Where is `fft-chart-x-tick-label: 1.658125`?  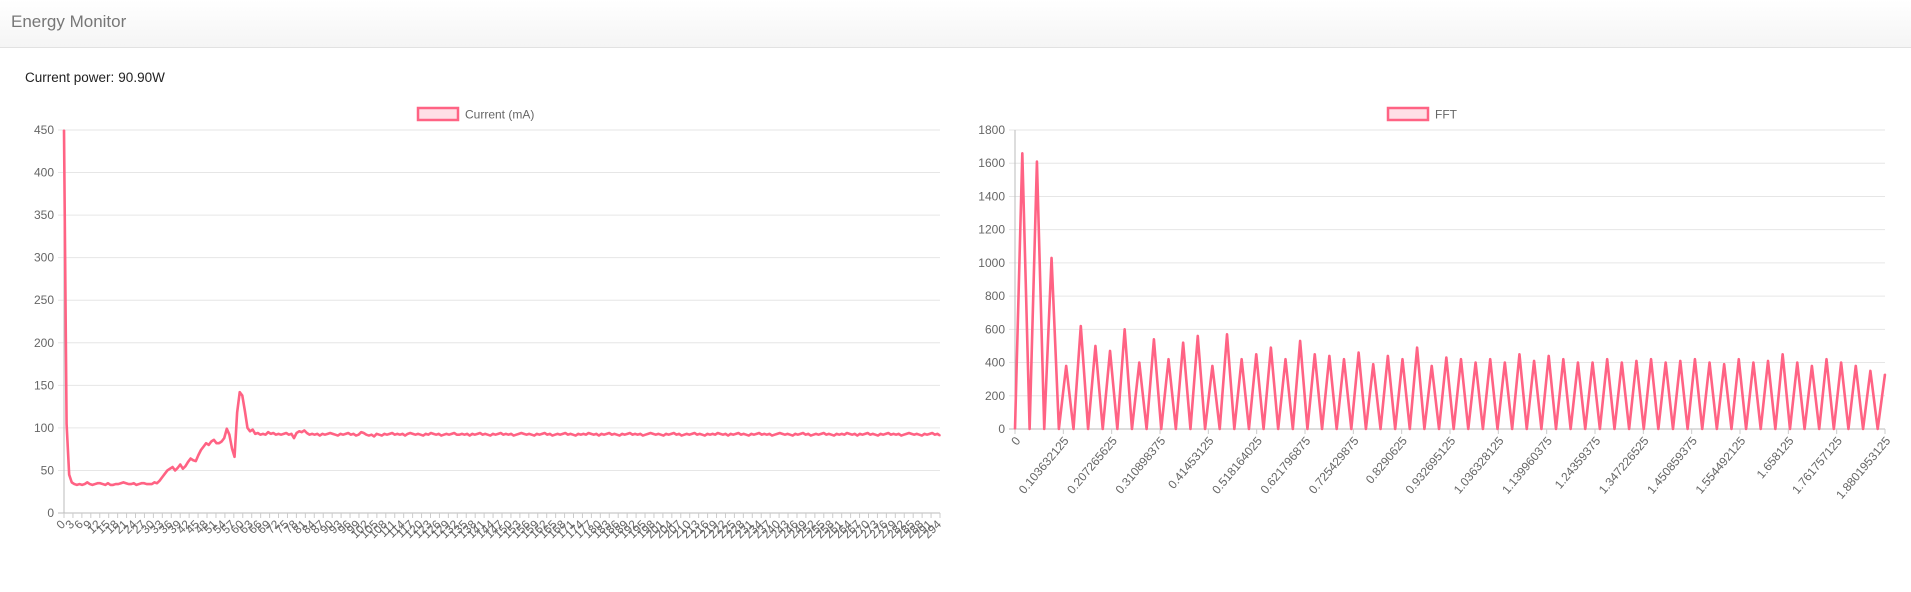
fft-chart-x-tick-label: 1.658125 is located at coordinates (1775, 458).